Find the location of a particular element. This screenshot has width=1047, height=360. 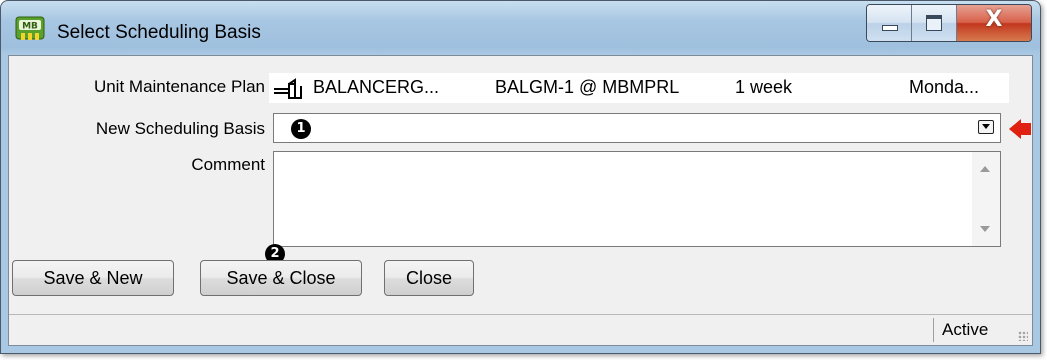

comment-scrollbar is located at coordinates (986, 199).